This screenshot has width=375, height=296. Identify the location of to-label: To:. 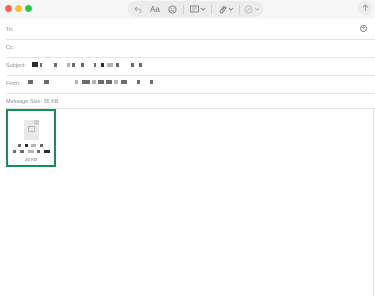
(10, 30).